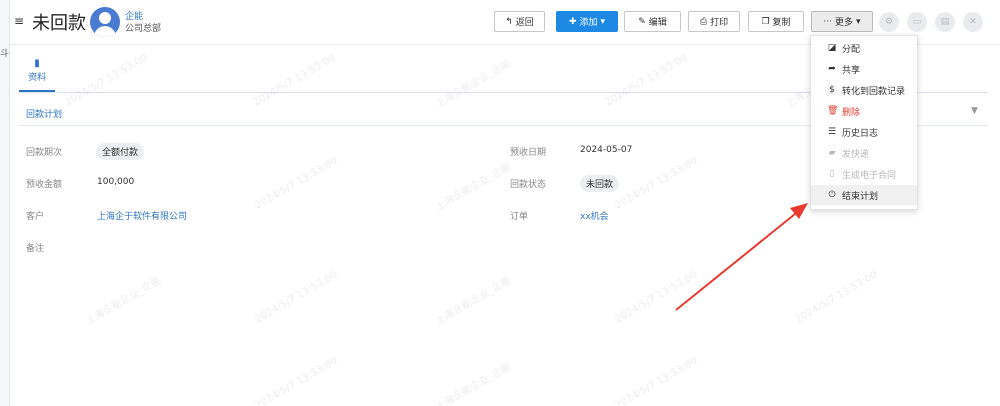  Describe the element at coordinates (120, 151) in the screenshot. I see `period-tag: 全额付款` at that location.